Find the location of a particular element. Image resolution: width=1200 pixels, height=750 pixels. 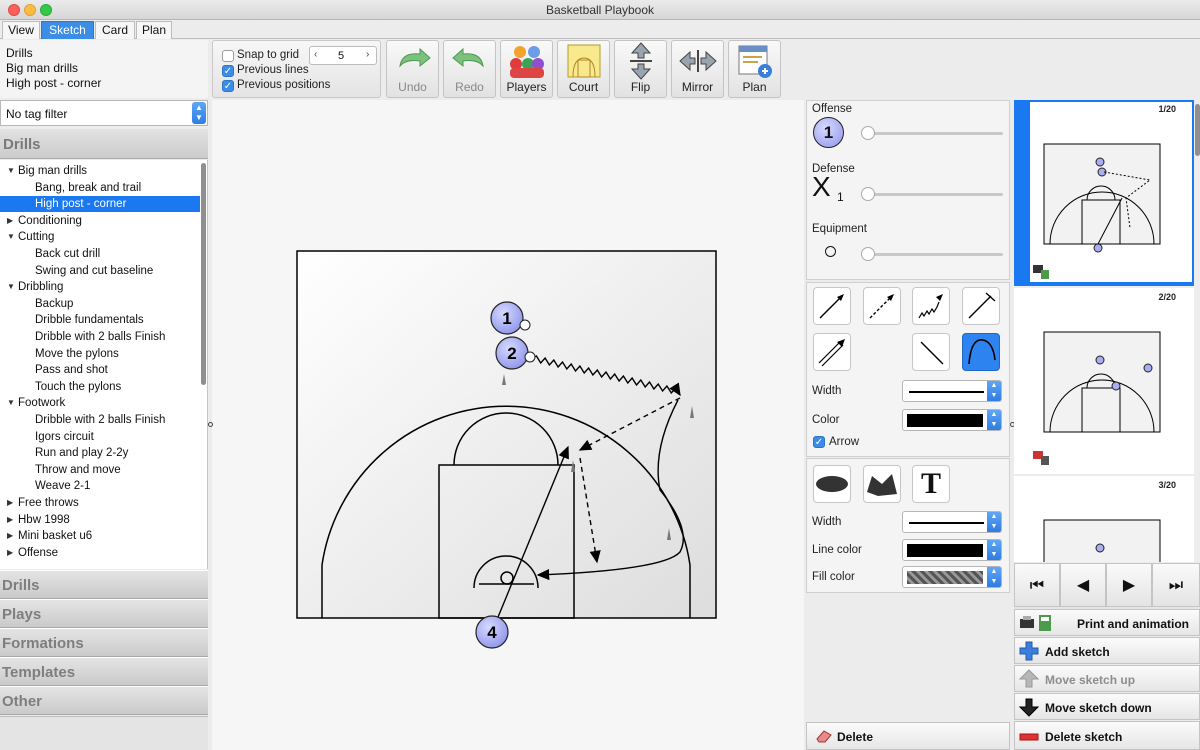

defense-slider is located at coordinates (935, 194).